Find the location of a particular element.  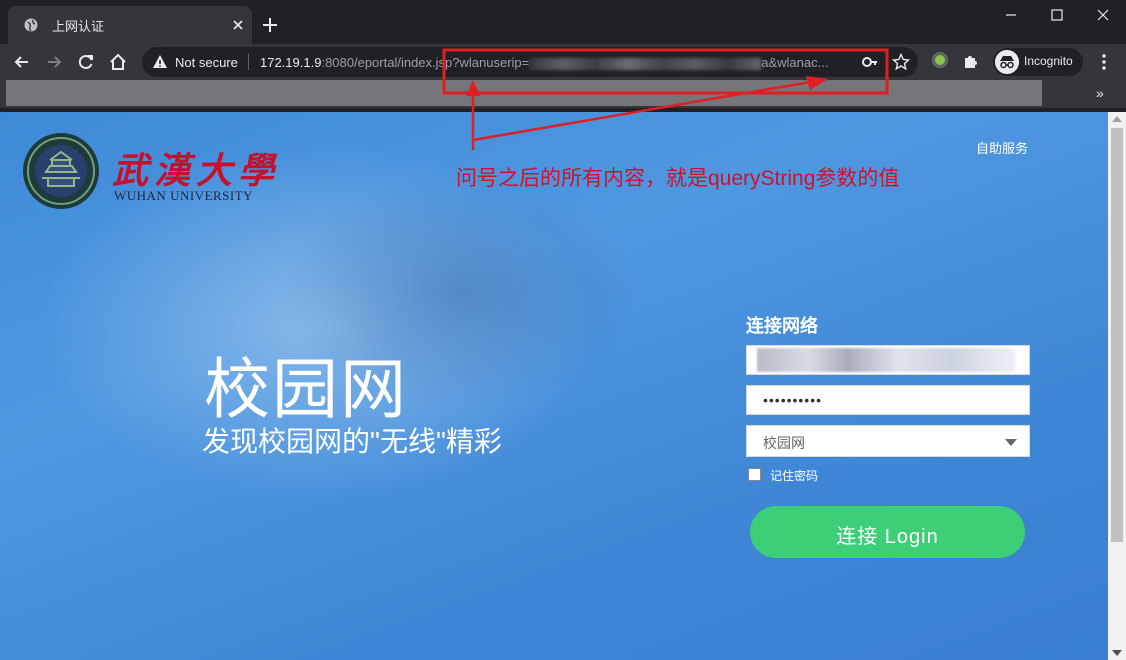

new-tab-icon is located at coordinates (270, 25).